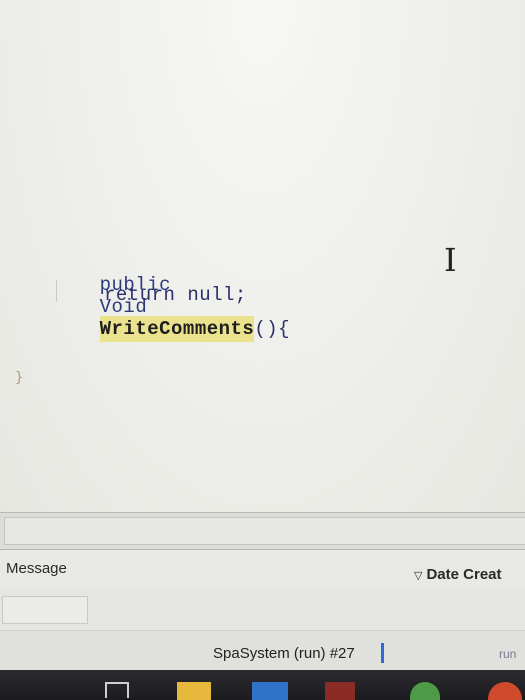 The image size is (525, 700). I want to click on output-panel-toolbar, so click(262, 531).